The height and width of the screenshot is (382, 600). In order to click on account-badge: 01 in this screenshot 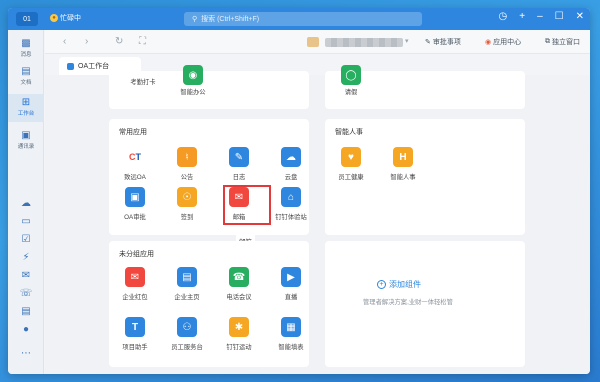, I will do `click(27, 19)`.